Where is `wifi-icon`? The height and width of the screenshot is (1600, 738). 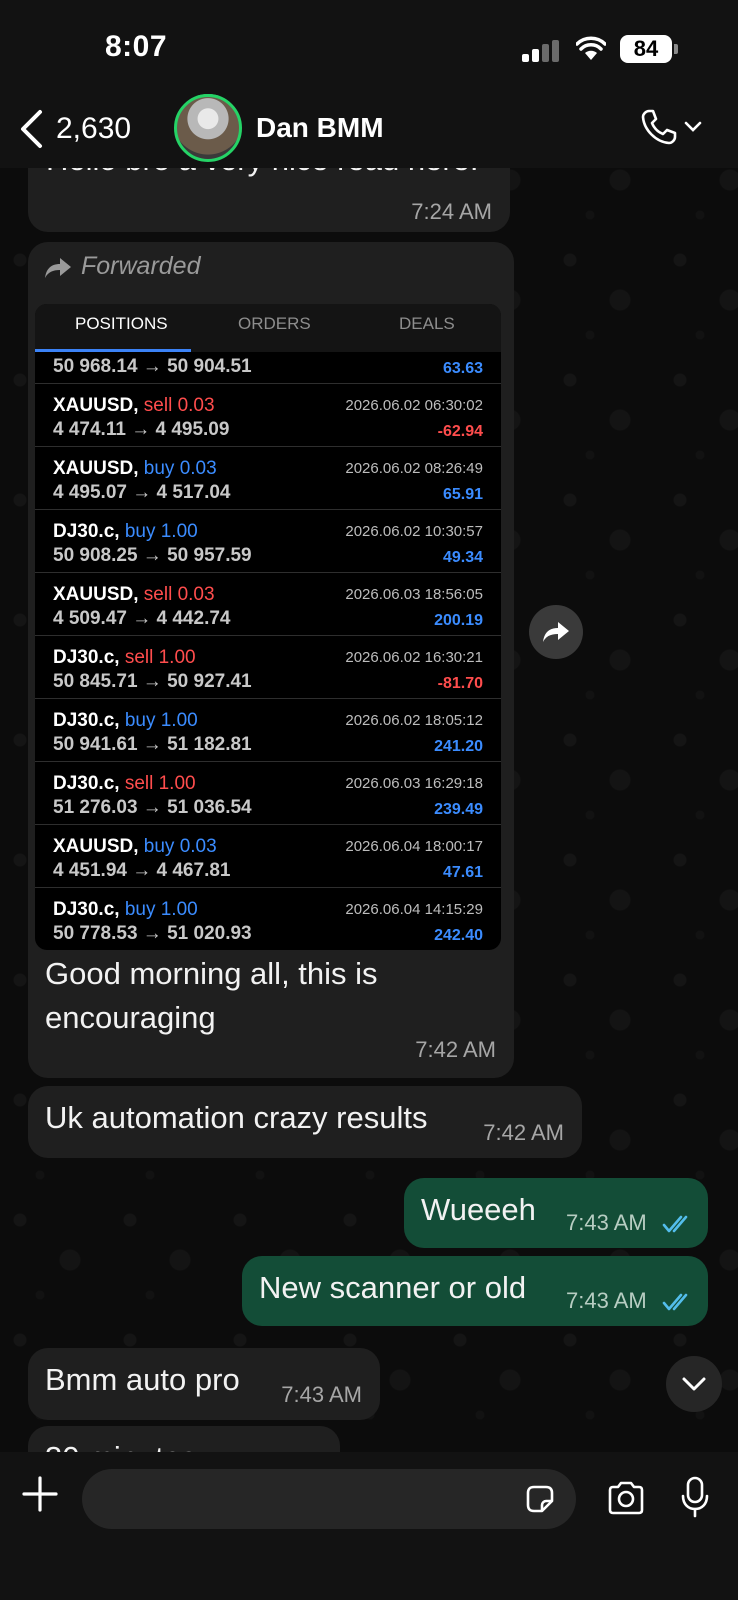
wifi-icon is located at coordinates (591, 48).